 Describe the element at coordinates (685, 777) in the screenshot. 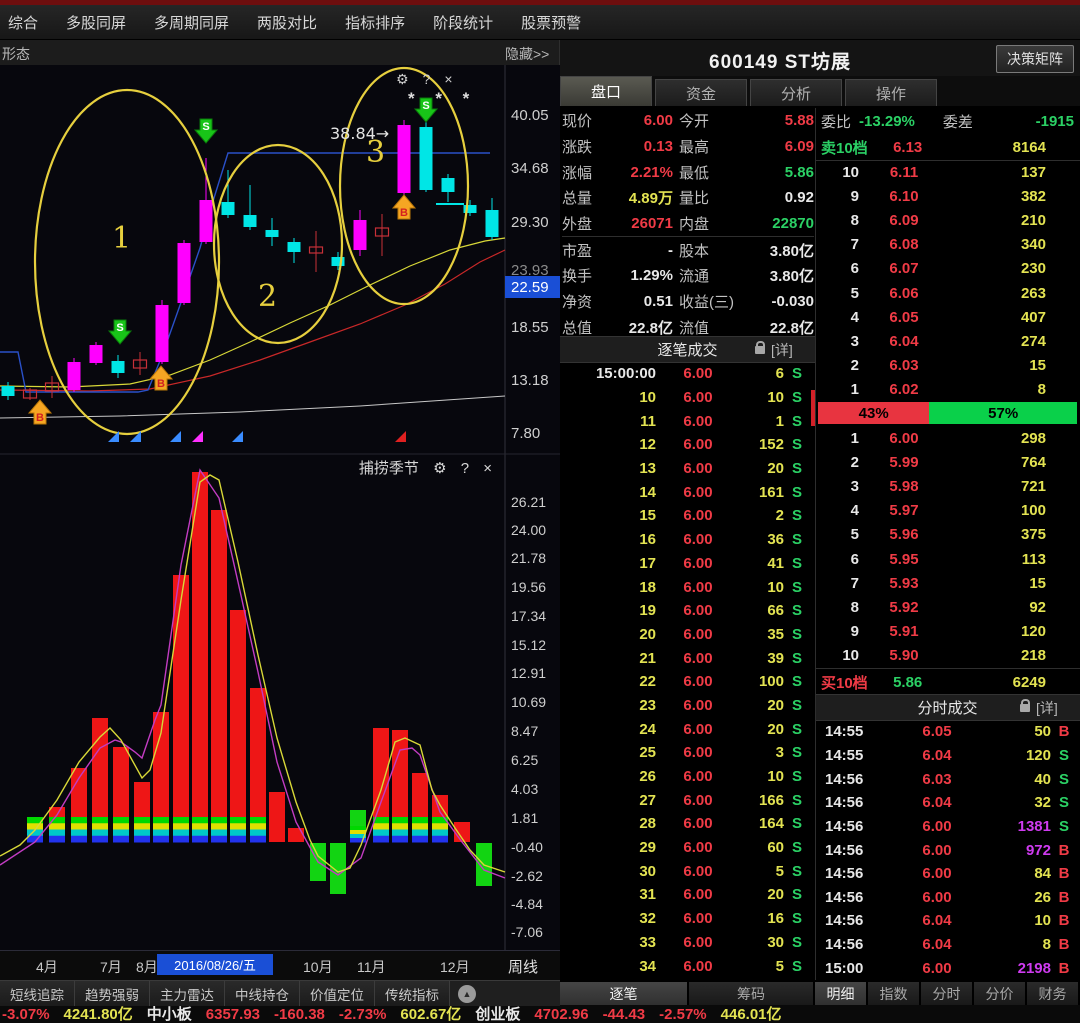

I see `tick-trade-row: 26 6.00 10 S` at that location.